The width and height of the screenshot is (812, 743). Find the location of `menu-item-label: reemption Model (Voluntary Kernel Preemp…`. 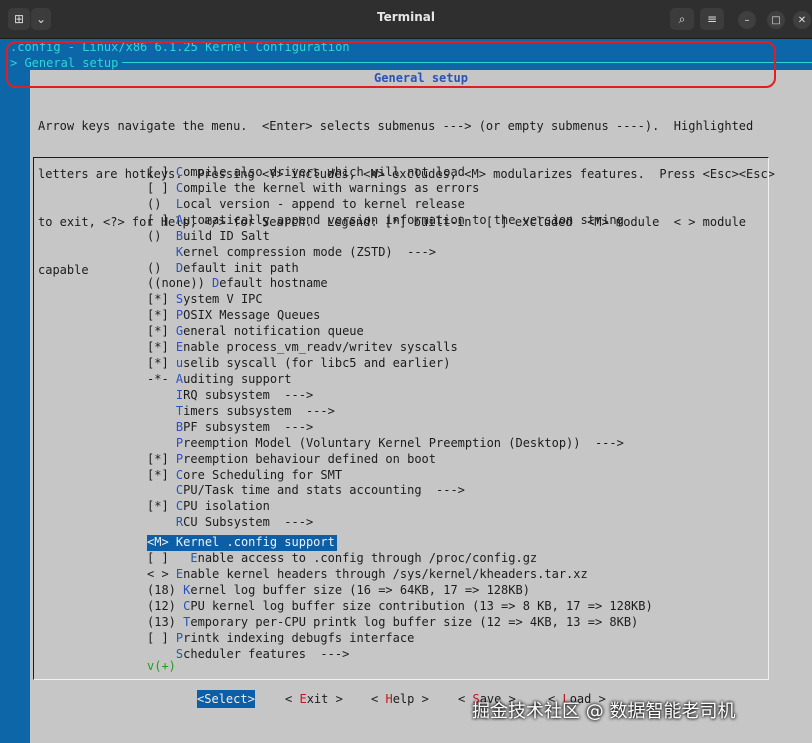

menu-item-label: reemption Model (Voluntary Kernel Preemp… is located at coordinates (403, 442).